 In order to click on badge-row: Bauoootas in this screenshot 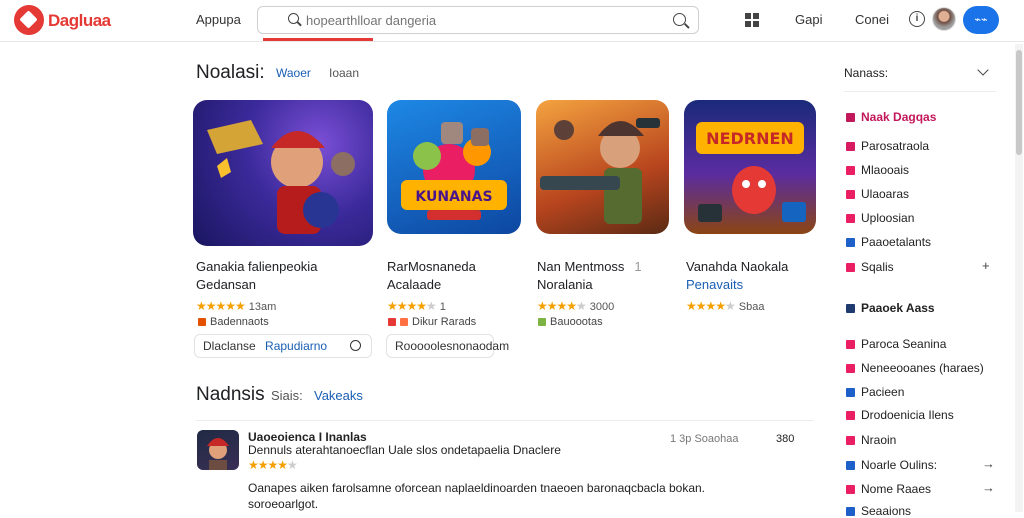, I will do `click(570, 322)`.